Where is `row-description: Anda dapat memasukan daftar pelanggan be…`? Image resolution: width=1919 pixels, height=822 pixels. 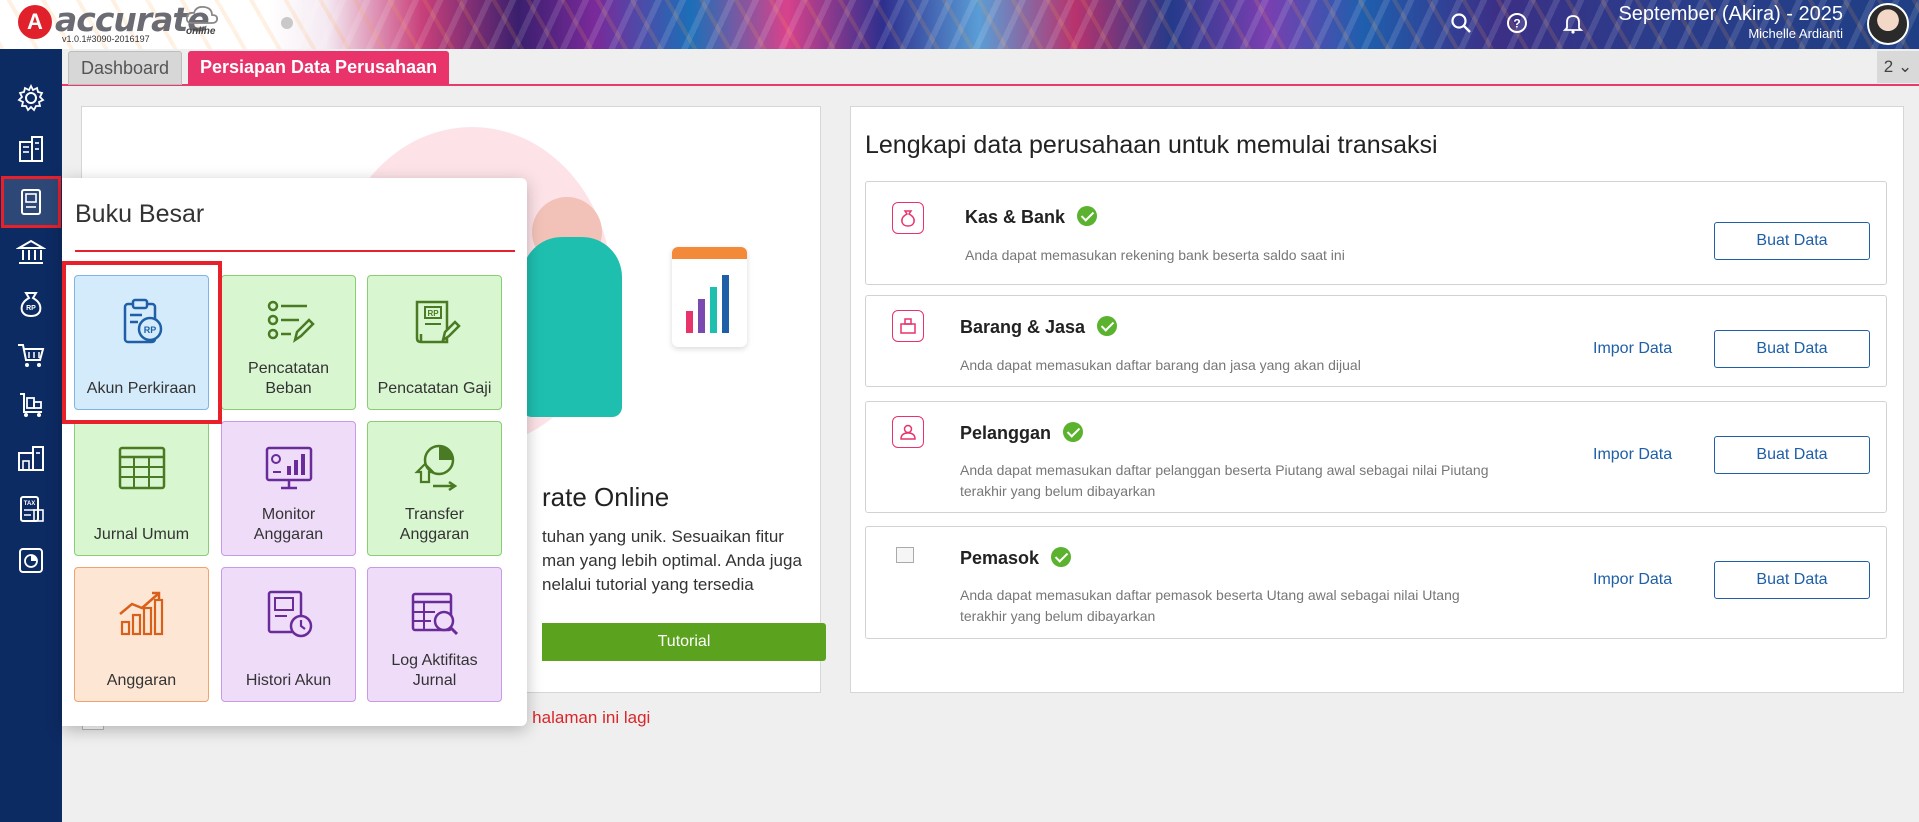
row-description: Anda dapat memasukan daftar pelanggan be… is located at coordinates (1224, 481).